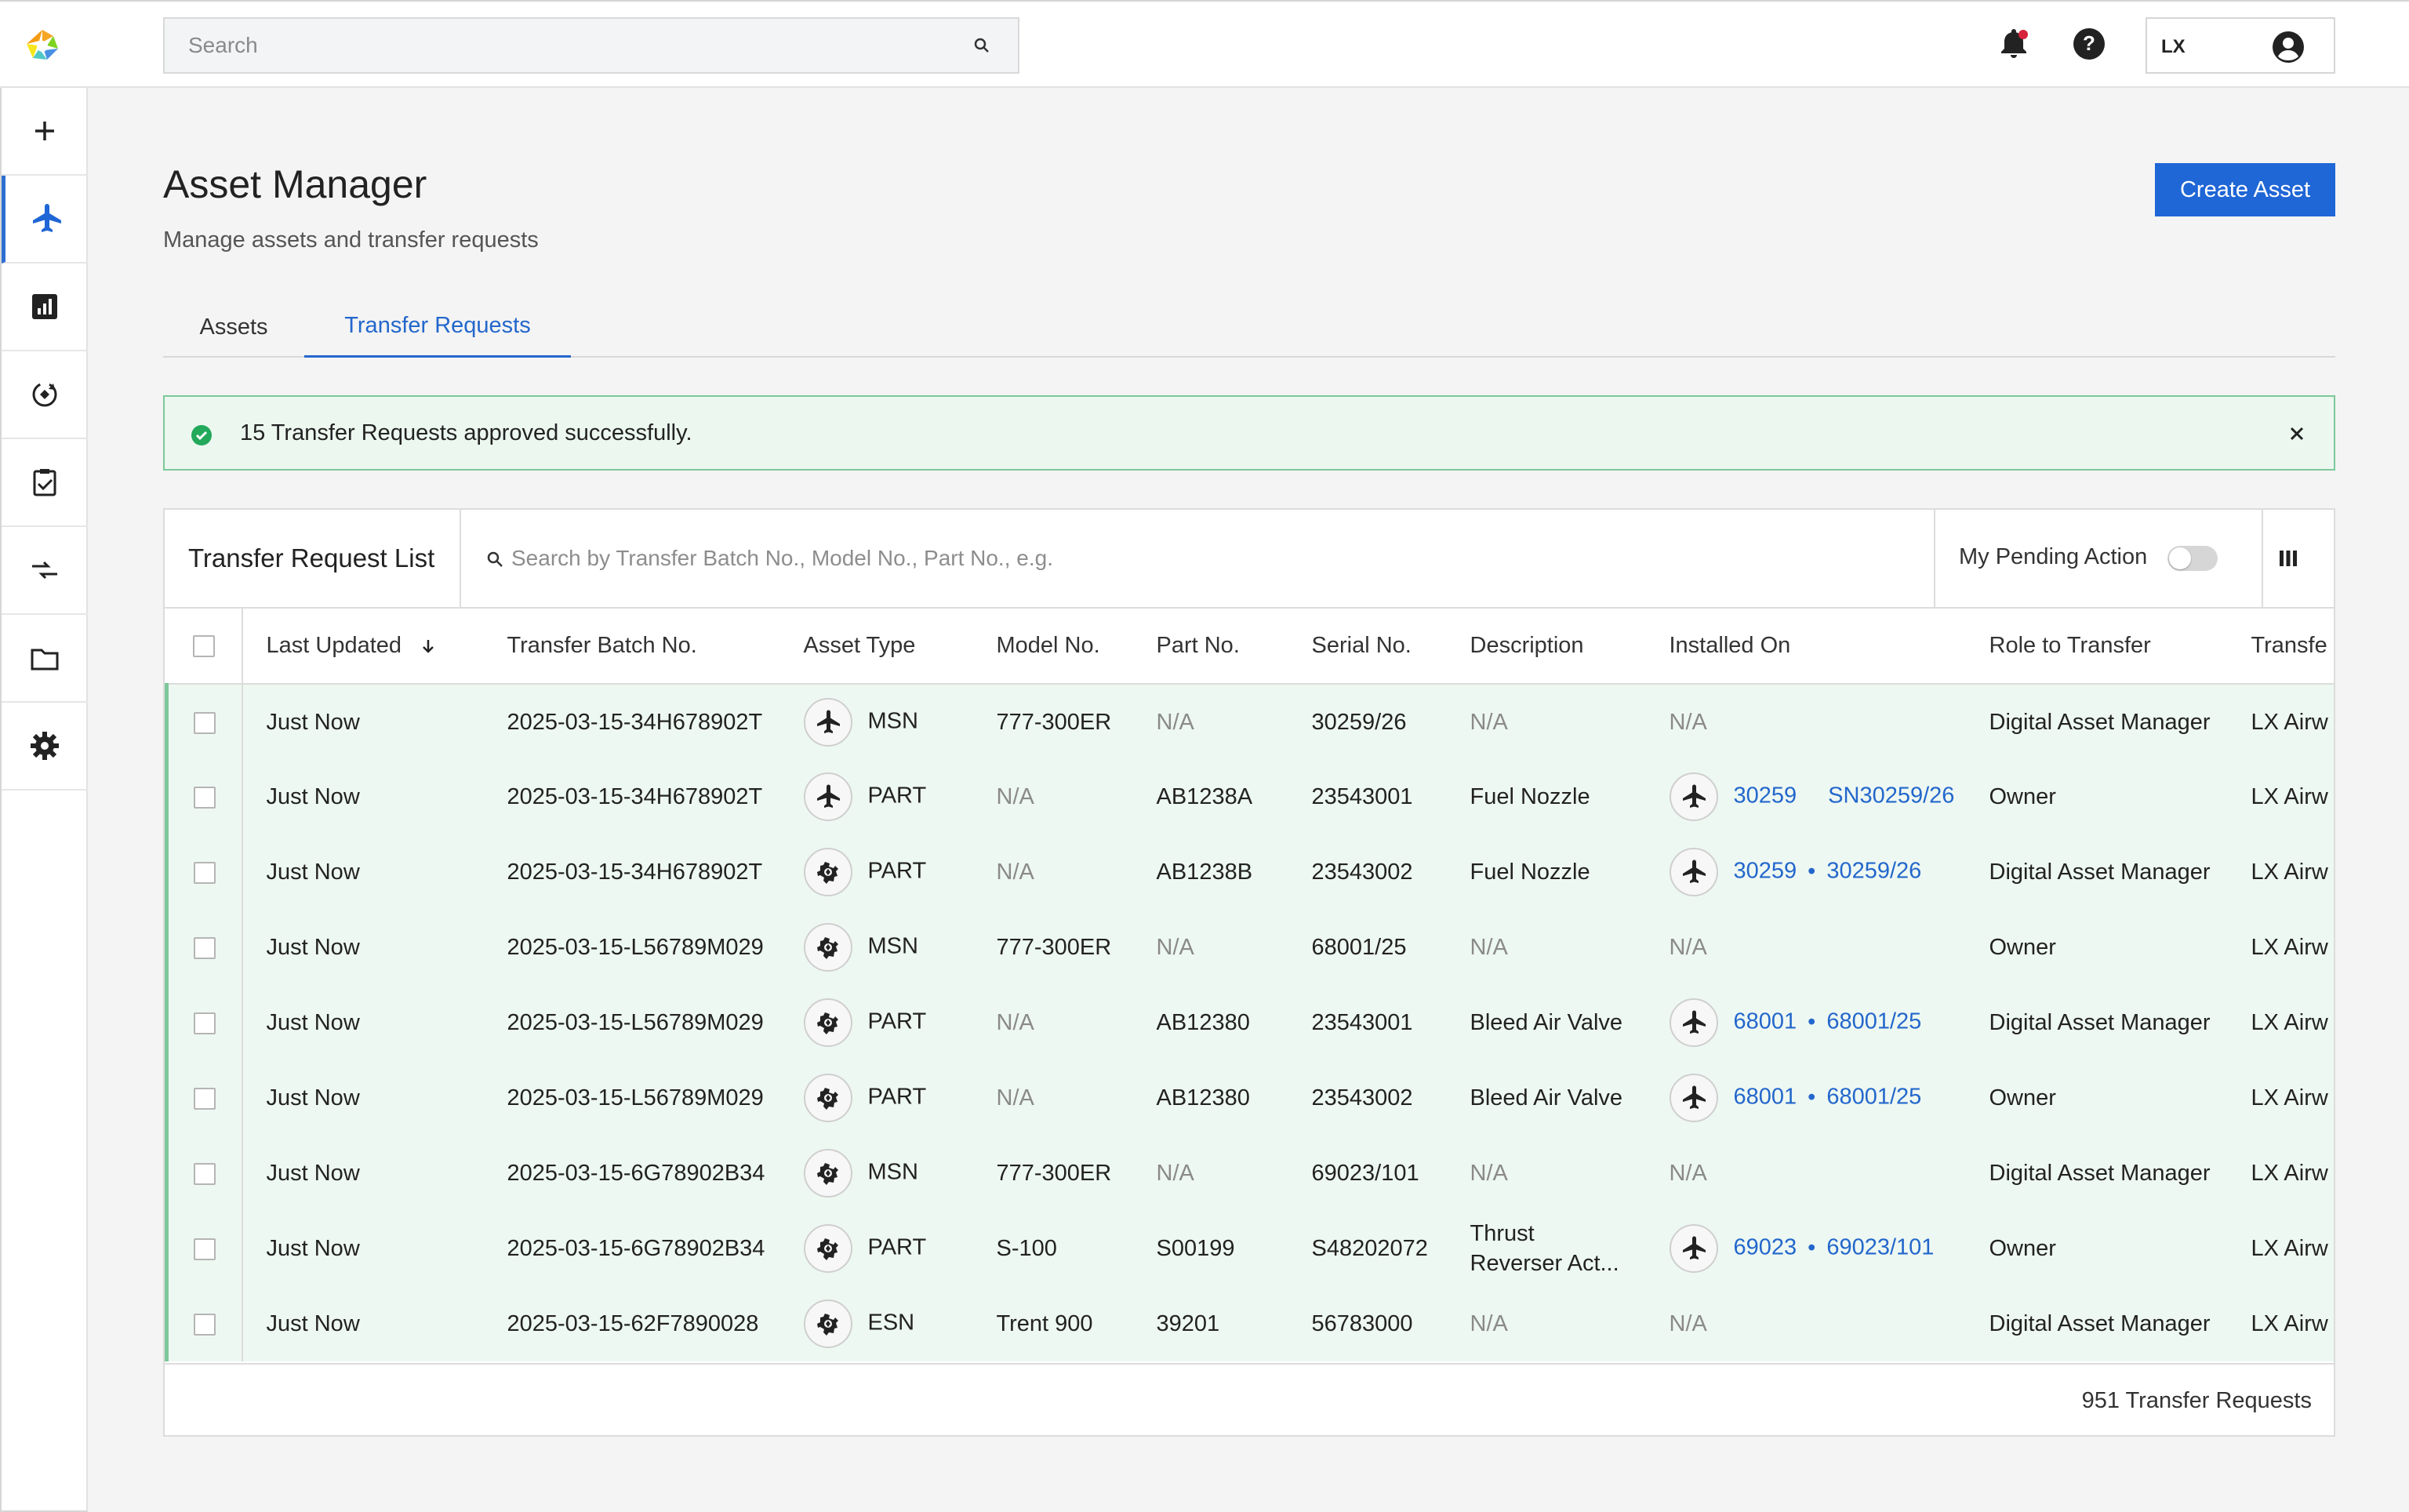 This screenshot has height=1512, width=2409. Describe the element at coordinates (313, 558) in the screenshot. I see `list-title: Transfer Request List` at that location.